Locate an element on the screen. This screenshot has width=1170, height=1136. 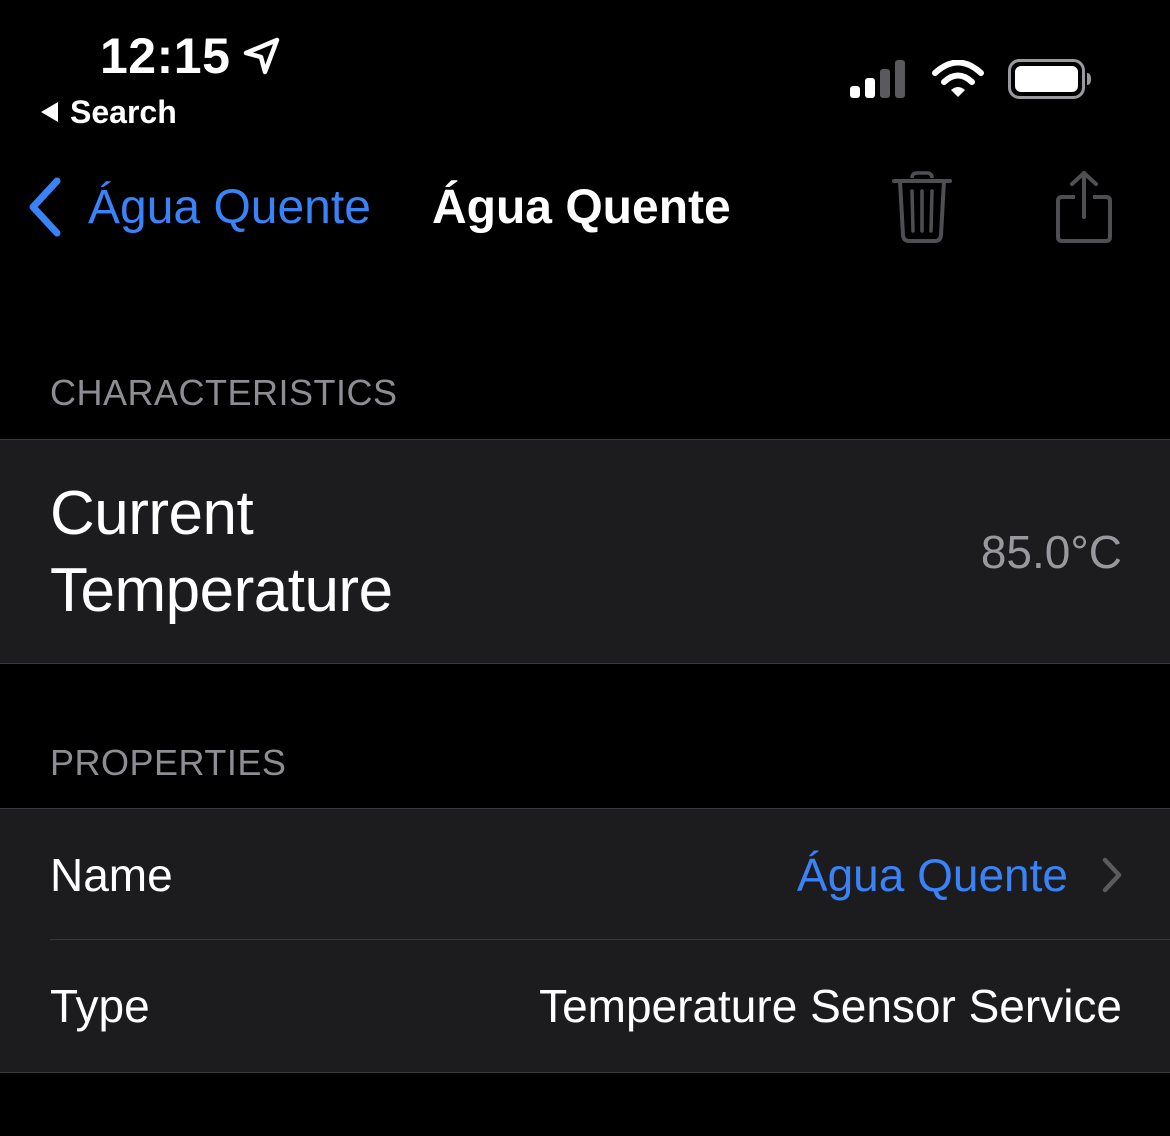
property-name-value-wrap: Água Quente is located at coordinates (959, 875).